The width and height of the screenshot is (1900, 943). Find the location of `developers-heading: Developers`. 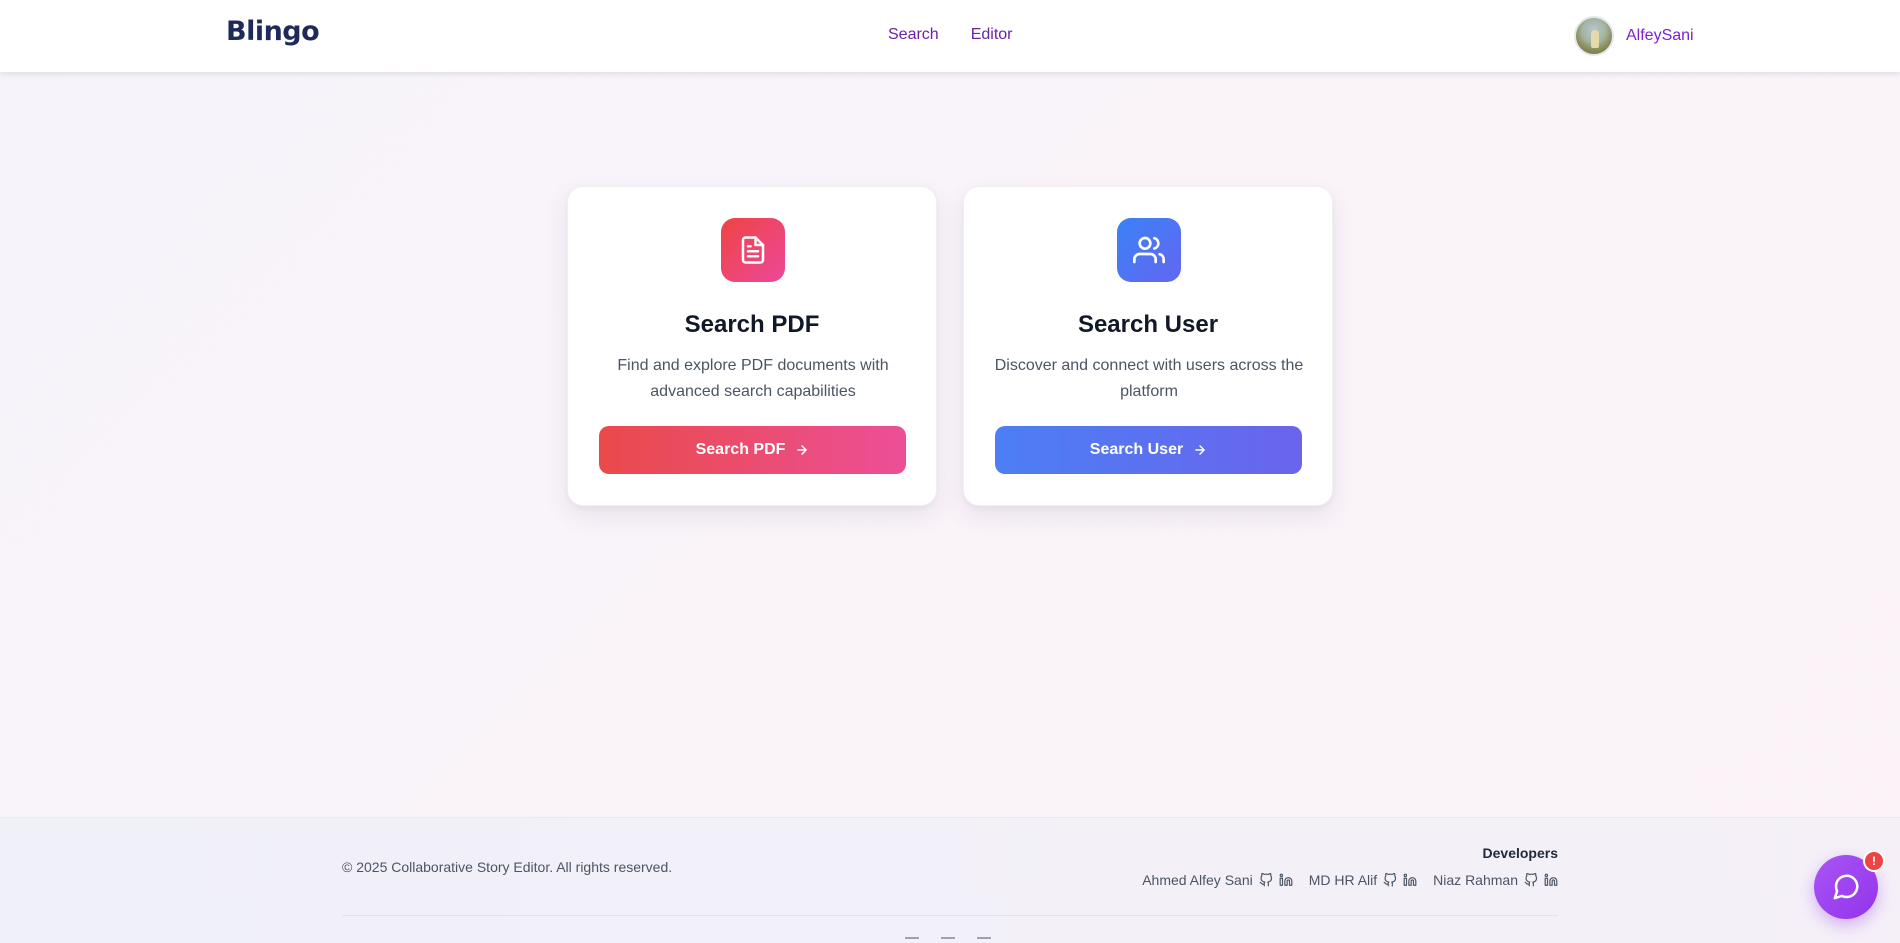

developers-heading: Developers is located at coordinates (1520, 853).